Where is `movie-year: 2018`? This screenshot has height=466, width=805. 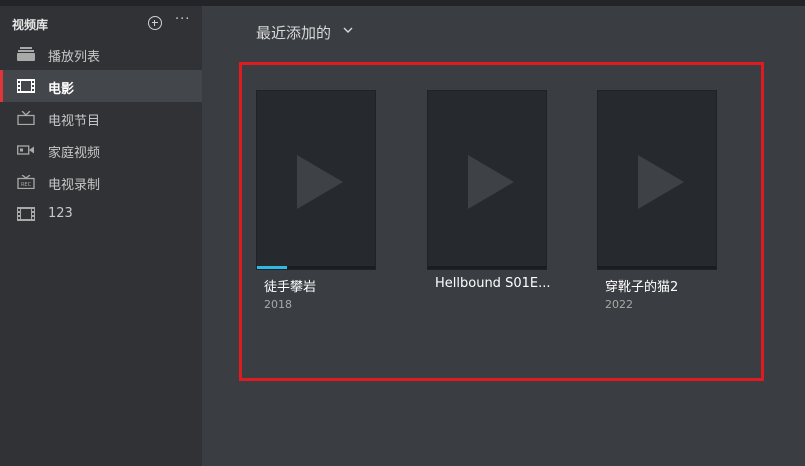 movie-year: 2018 is located at coordinates (278, 304).